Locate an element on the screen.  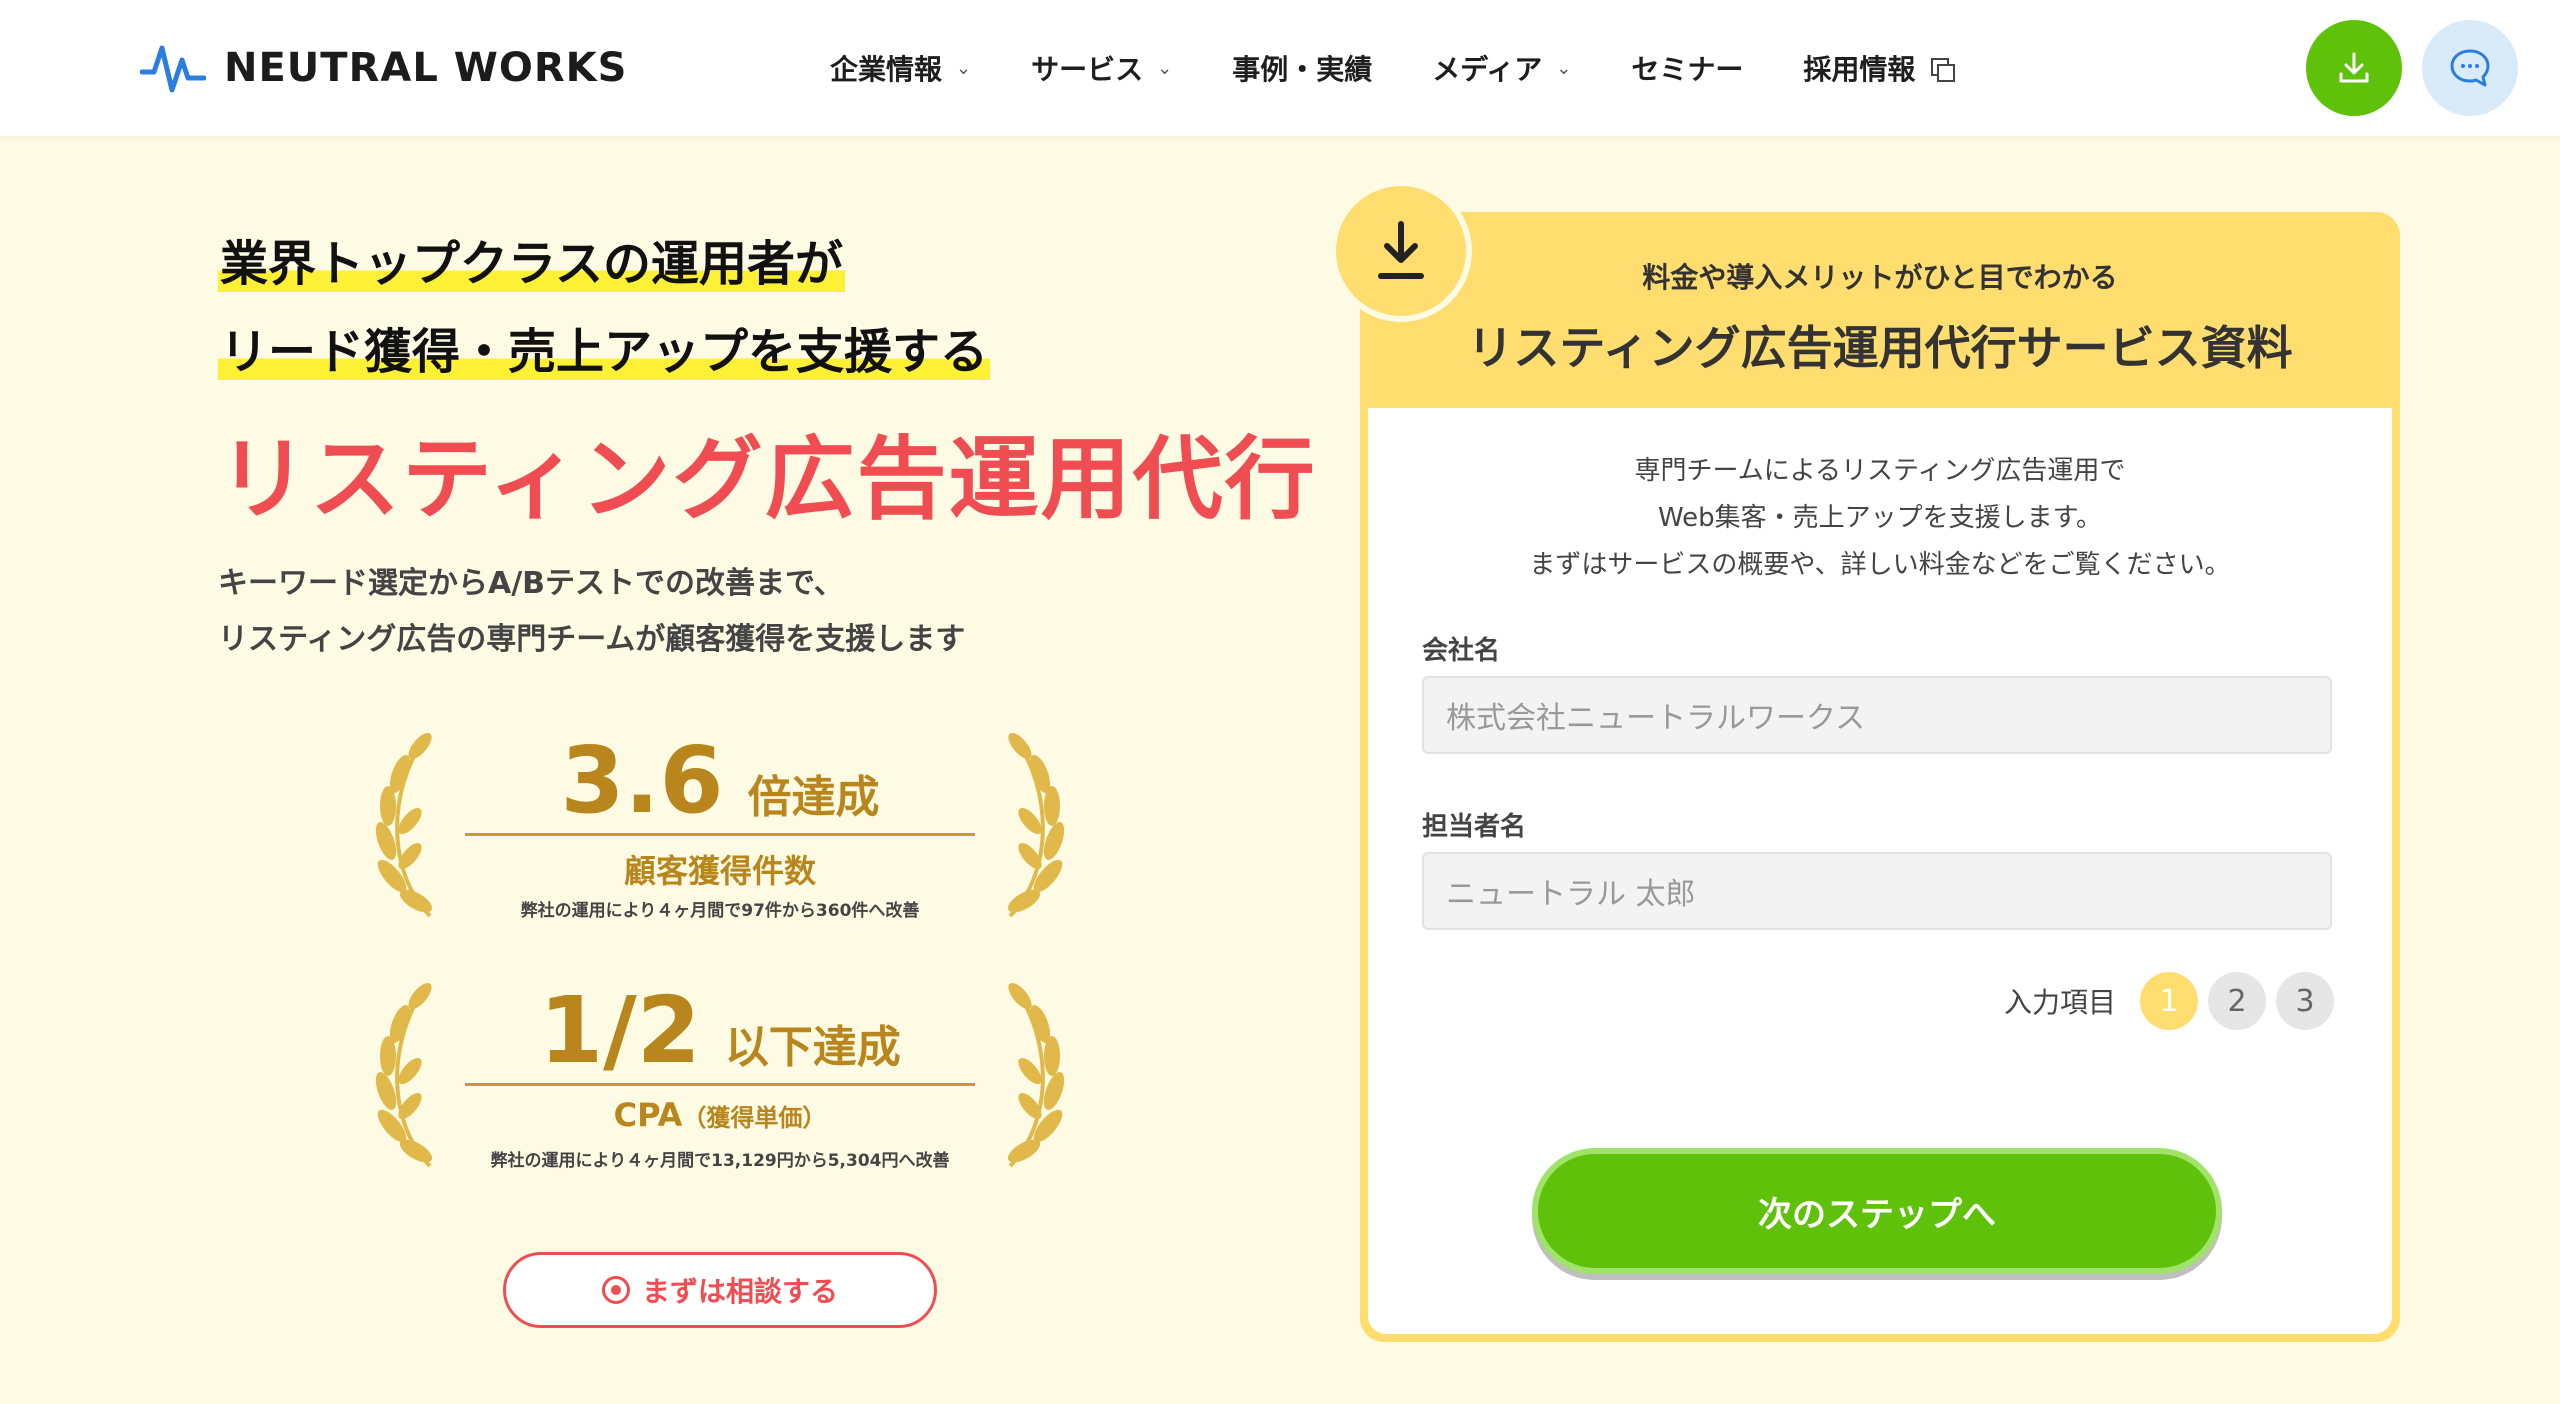
nav-item-label: 採用情報 is located at coordinates (1859, 69).